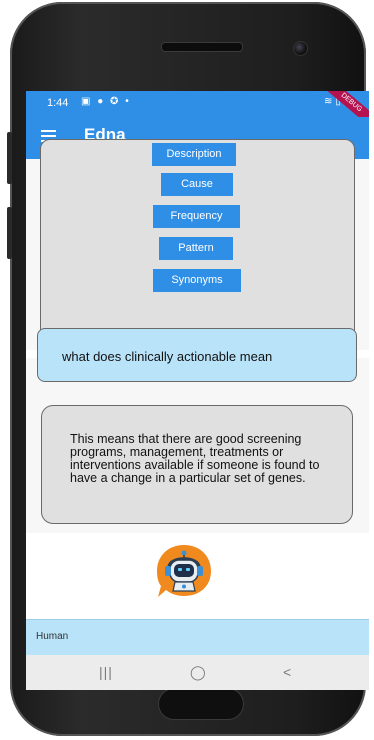 This screenshot has height=740, width=374. I want to click on cause-button: Cause, so click(197, 184).